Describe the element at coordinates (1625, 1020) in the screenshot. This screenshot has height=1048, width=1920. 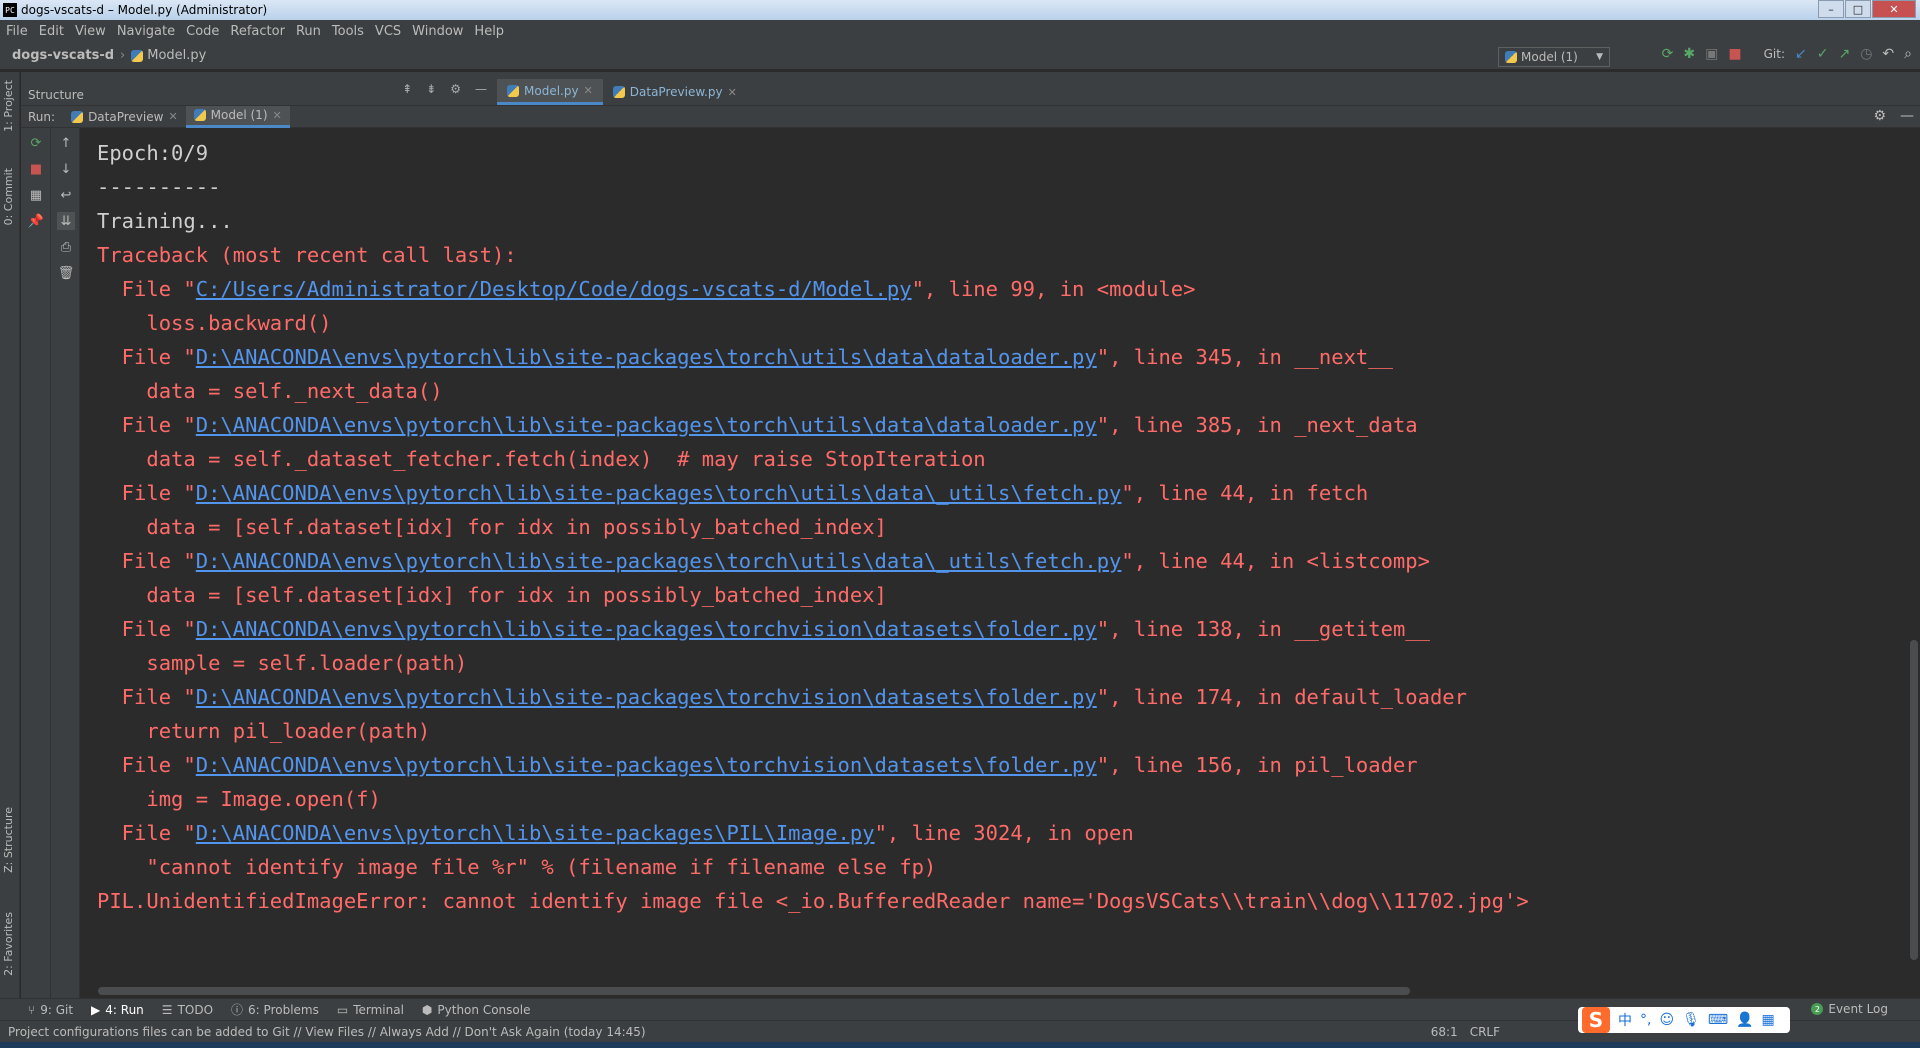
I see `ime-language: 中` at that location.